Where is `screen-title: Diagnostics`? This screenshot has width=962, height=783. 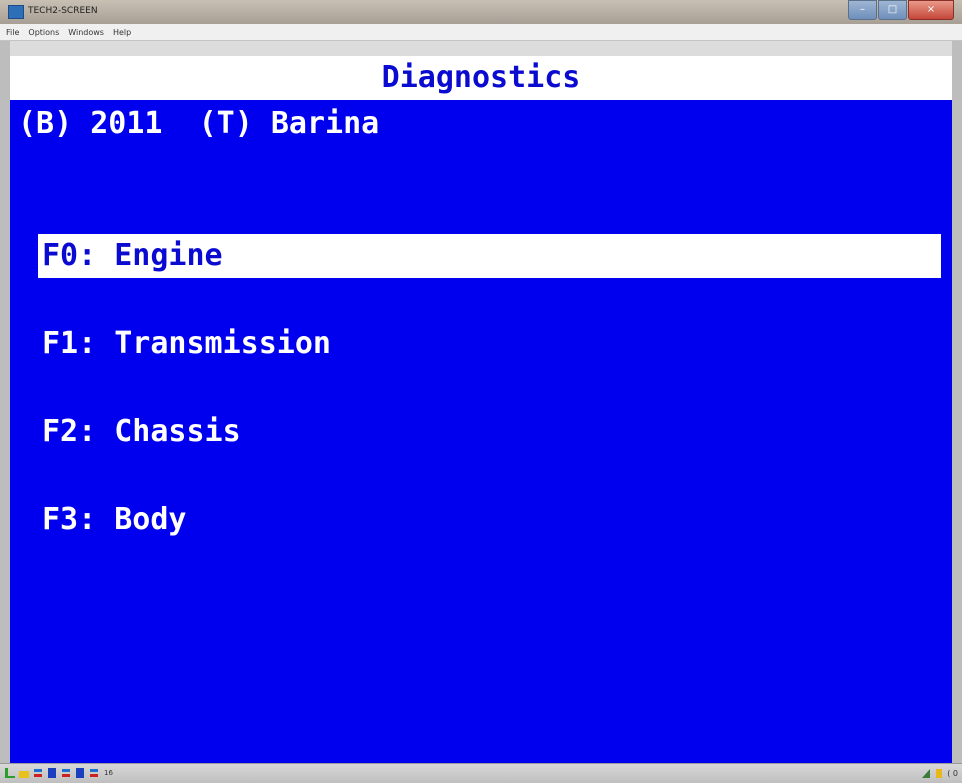 screen-title: Diagnostics is located at coordinates (481, 77).